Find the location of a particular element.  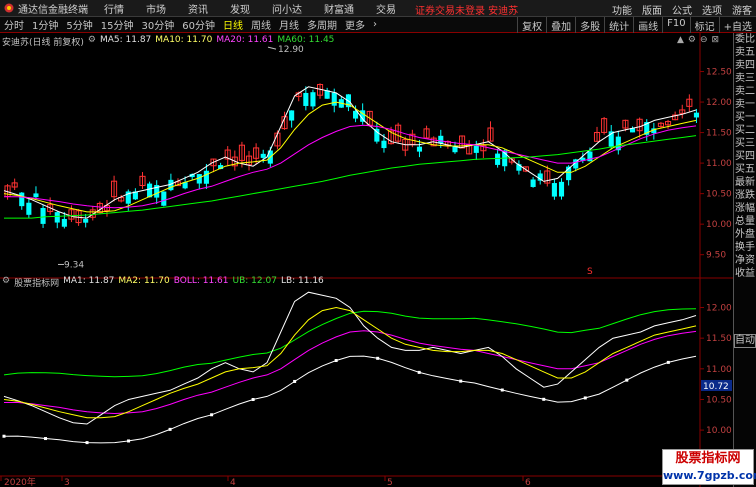

menu-layout: 版面 is located at coordinates (652, 9).